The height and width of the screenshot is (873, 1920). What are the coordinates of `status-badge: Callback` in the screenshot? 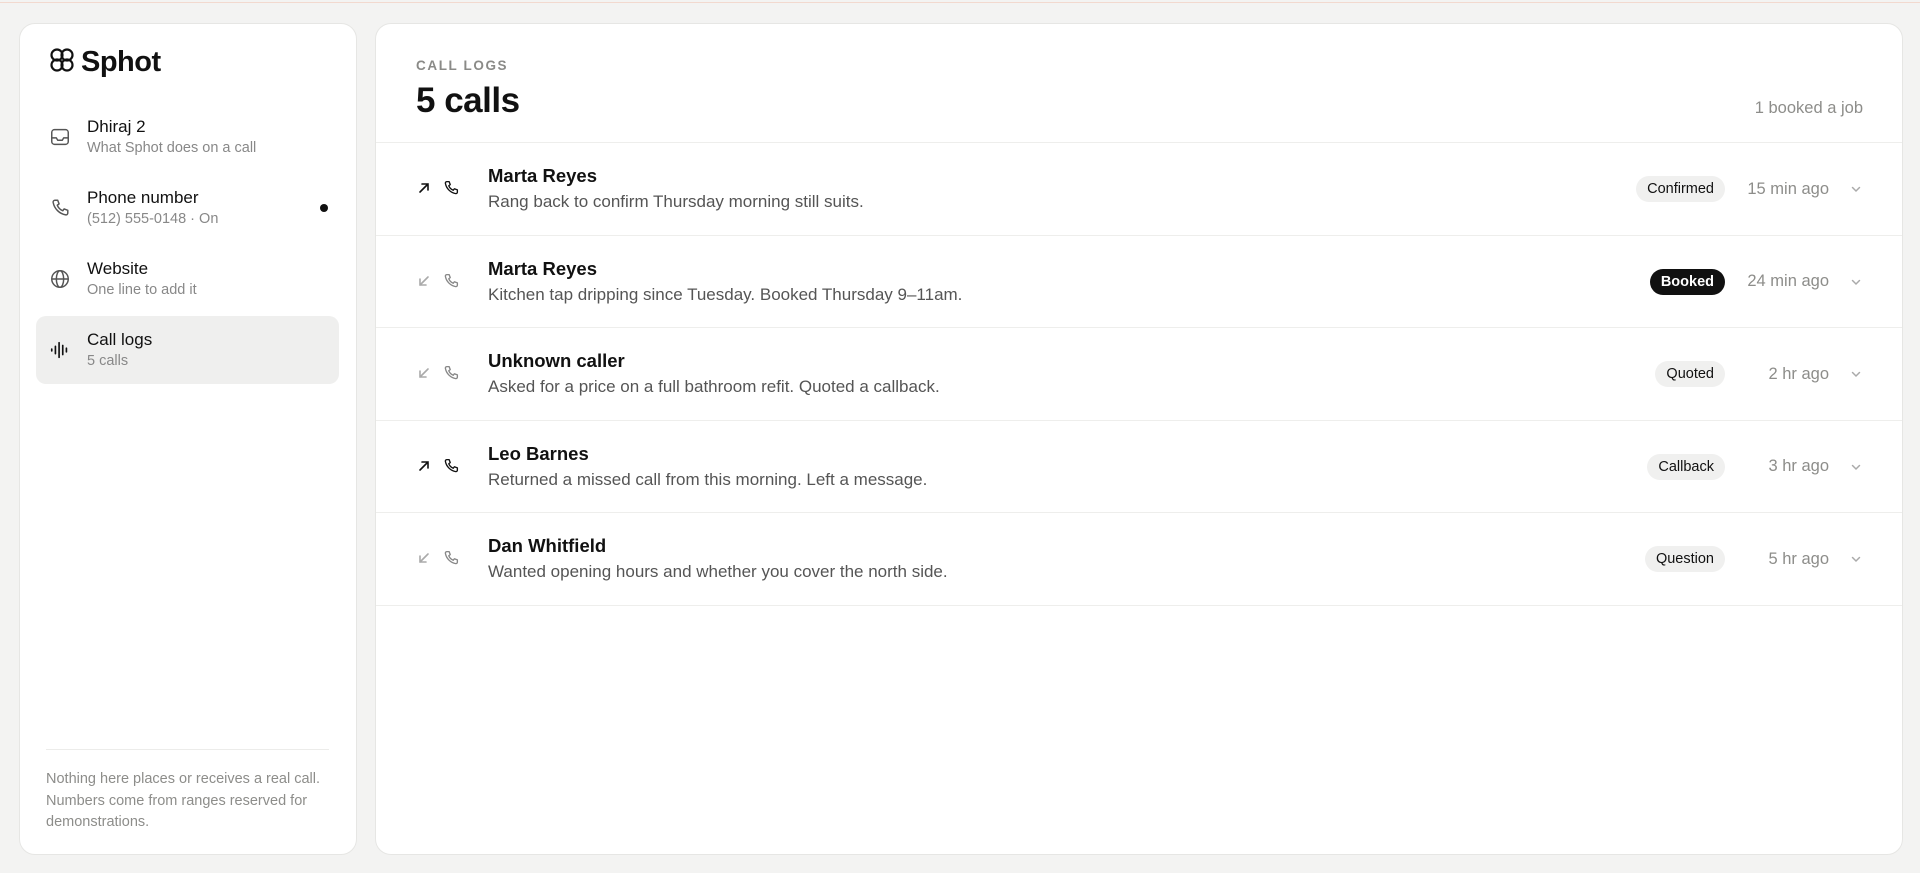 It's located at (1686, 466).